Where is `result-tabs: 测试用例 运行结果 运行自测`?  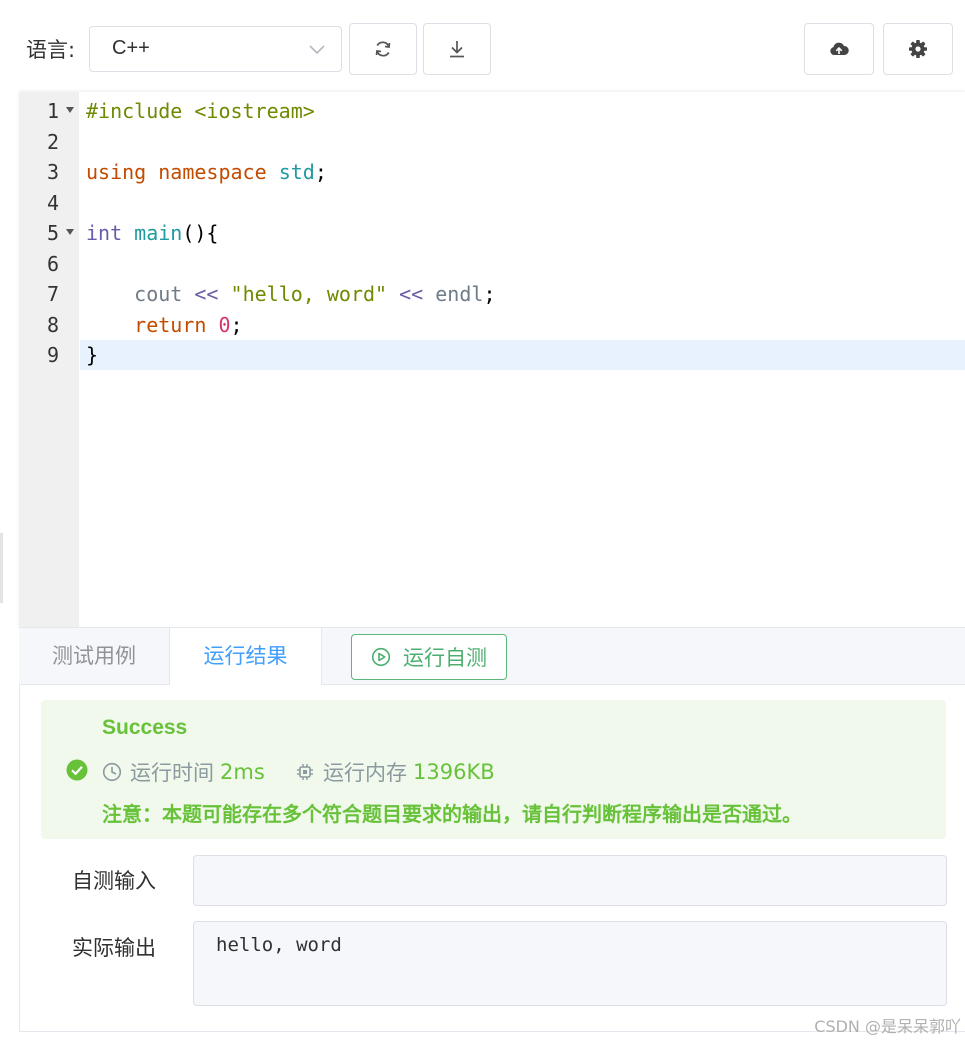
result-tabs: 测试用例 运行结果 运行自测 is located at coordinates (492, 656).